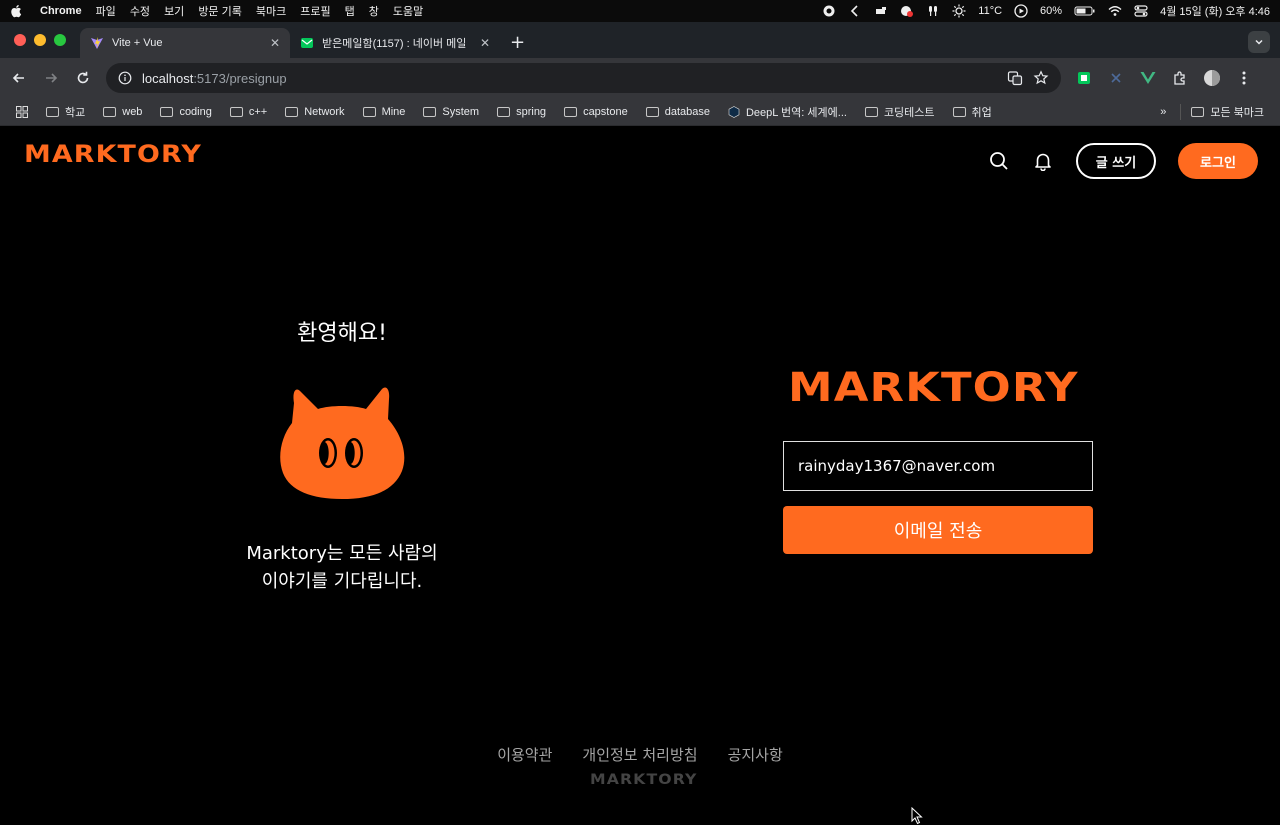 This screenshot has height=825, width=1280. I want to click on footer-link-privacy: 개인정보 처리방침, so click(639, 754).